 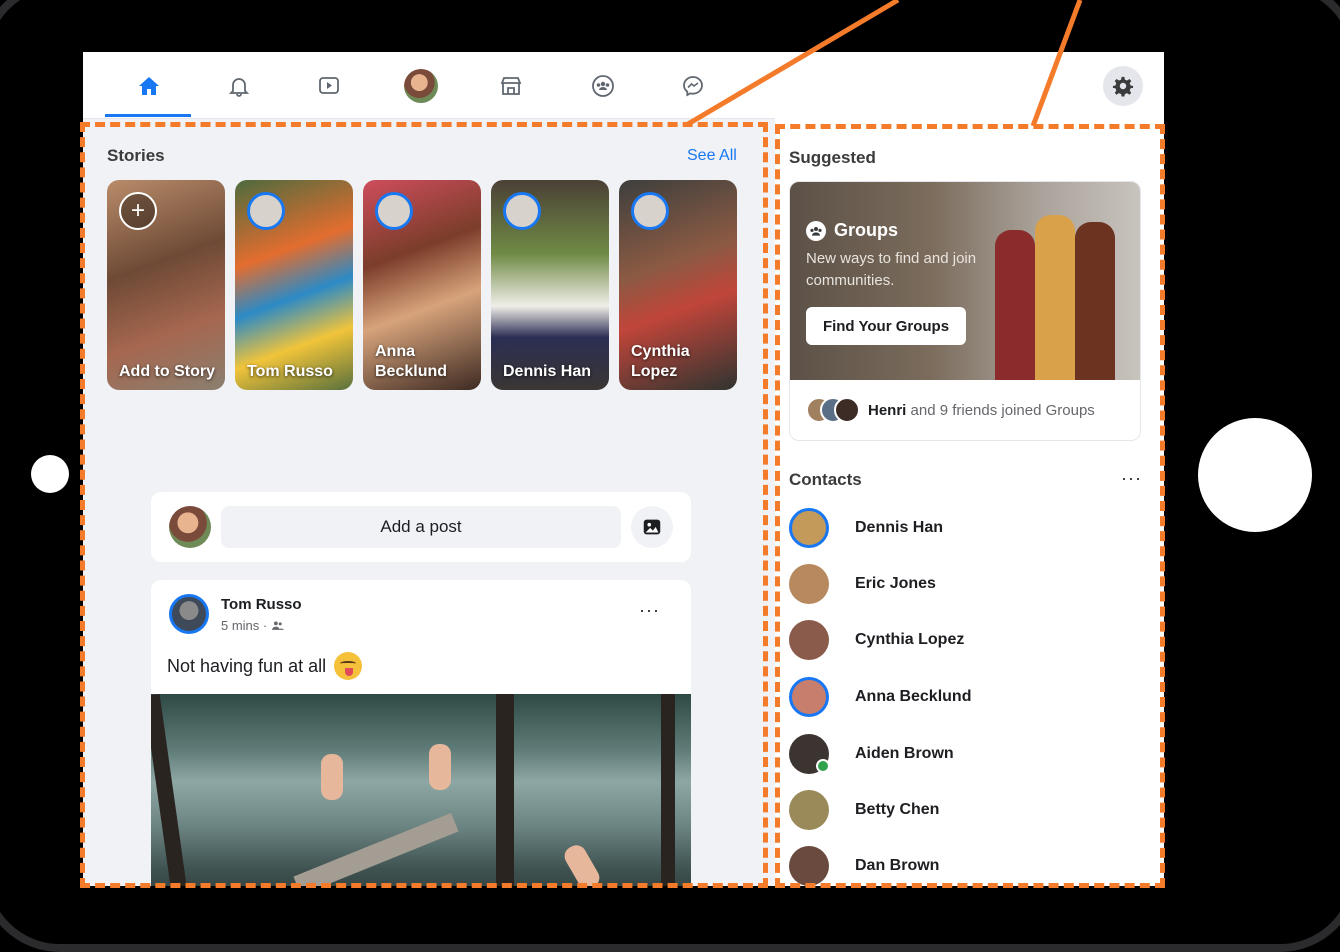 I want to click on callout-lines, so click(x=884, y=63).